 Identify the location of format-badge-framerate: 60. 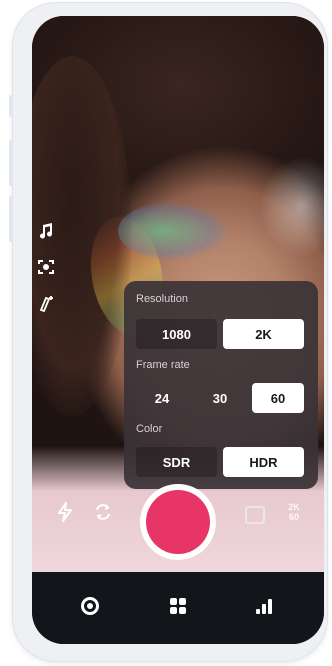
(293, 517).